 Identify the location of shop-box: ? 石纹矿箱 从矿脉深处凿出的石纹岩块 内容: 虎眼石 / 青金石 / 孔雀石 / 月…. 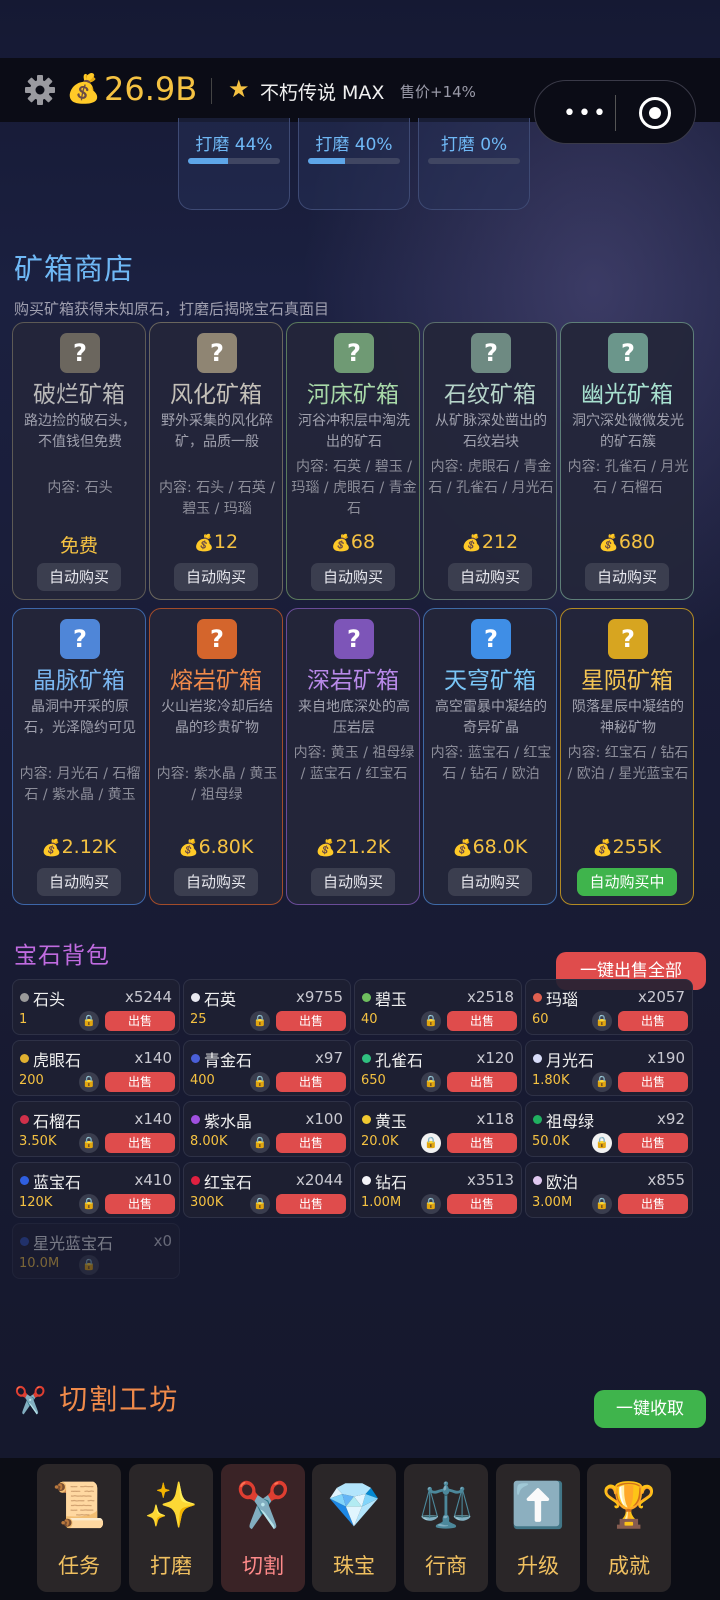
(490, 461).